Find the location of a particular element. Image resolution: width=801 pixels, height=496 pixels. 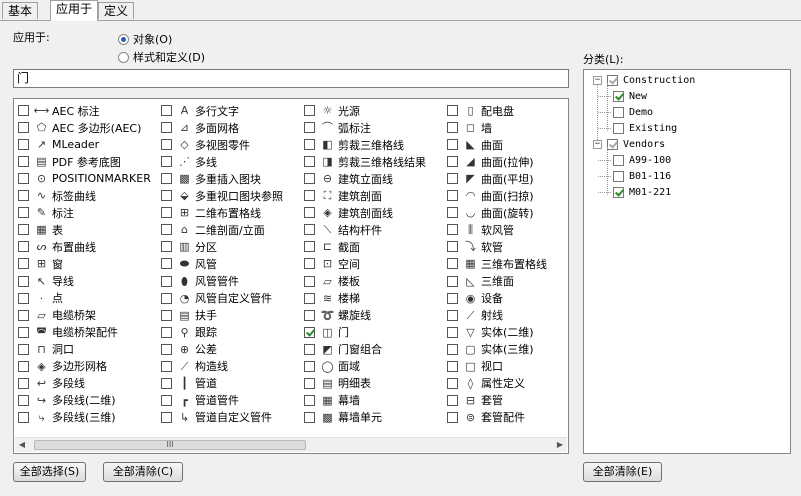

list-item: ▦ 幕墙 is located at coordinates (332, 400).